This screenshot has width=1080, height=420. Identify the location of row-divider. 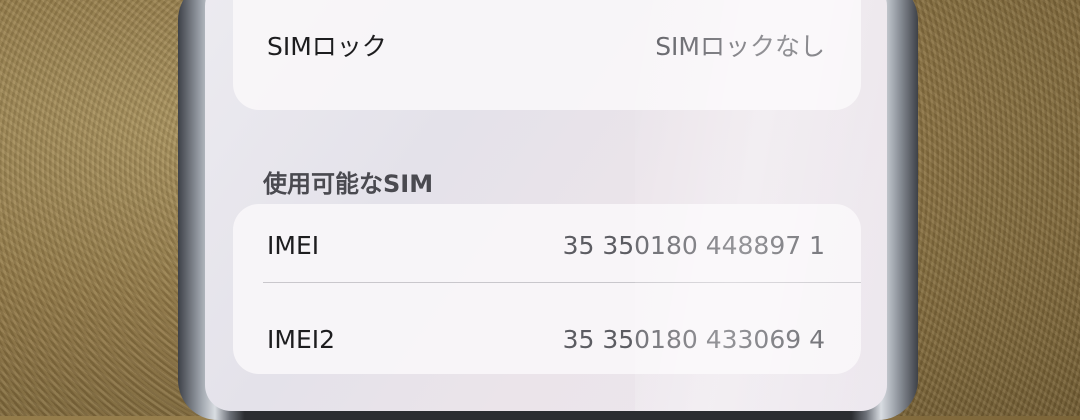
(562, 282).